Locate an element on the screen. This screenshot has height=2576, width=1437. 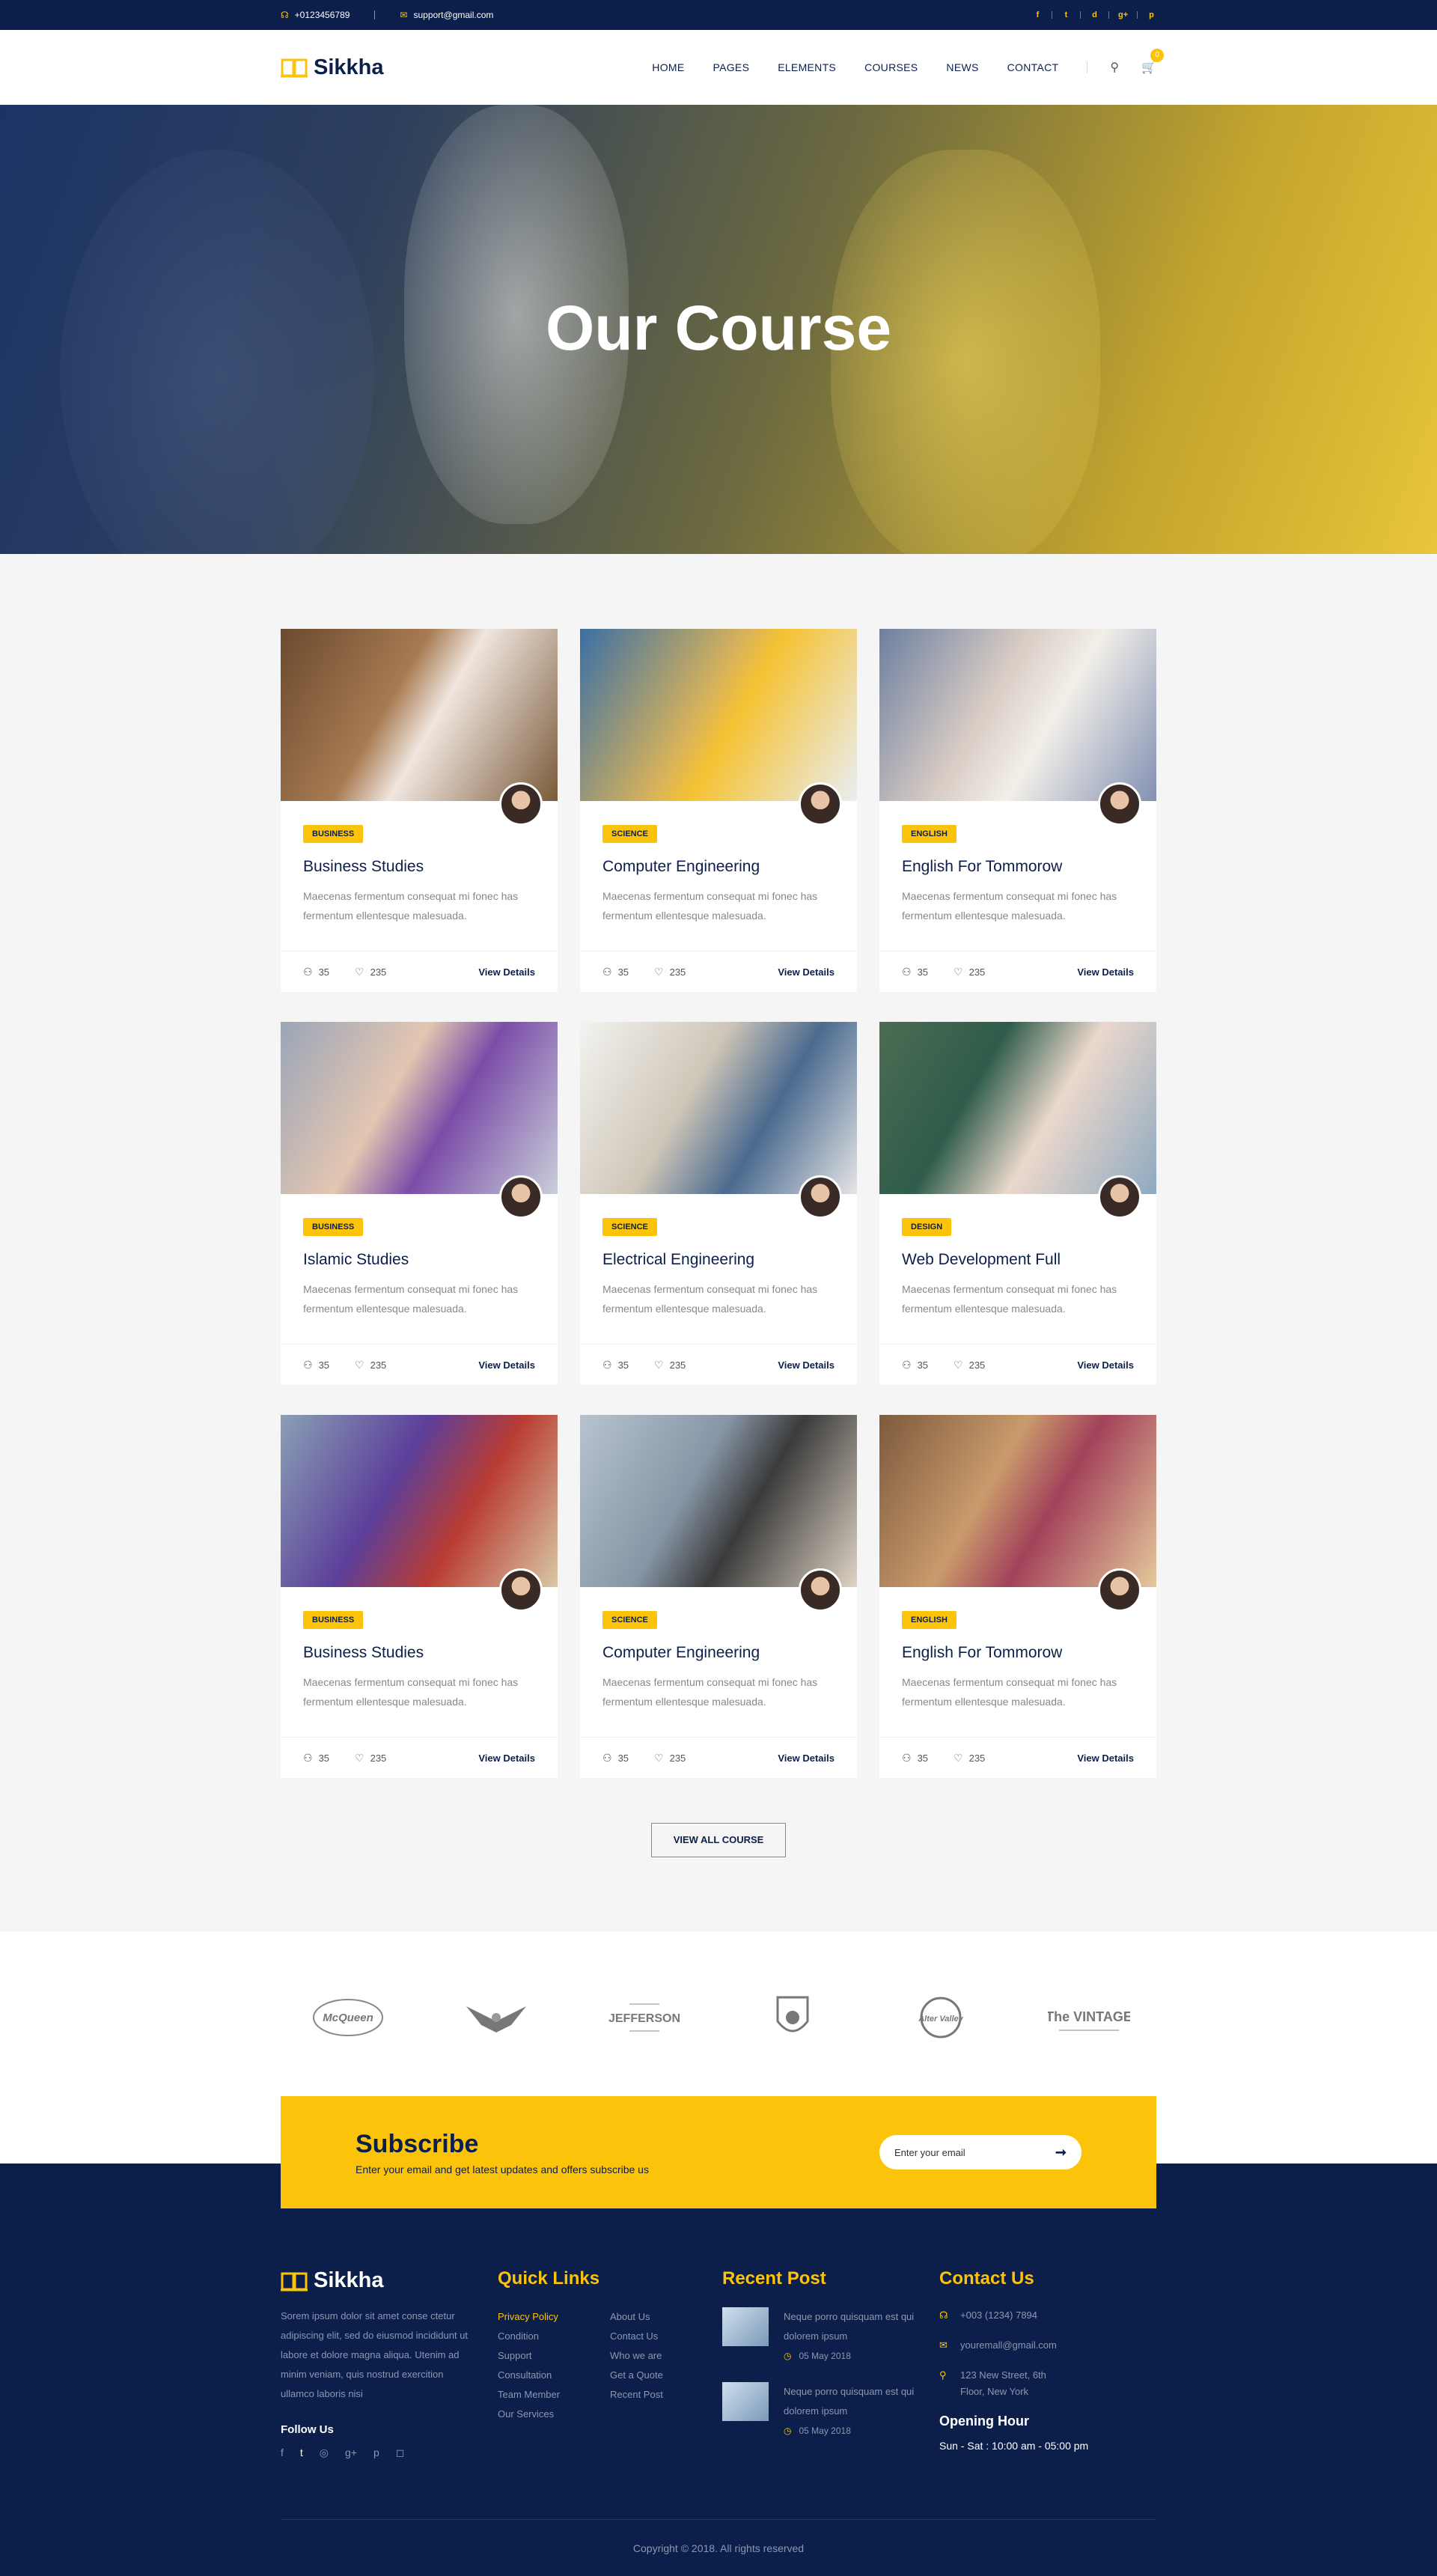
search-icon: ⚲ is located at coordinates (1114, 67).